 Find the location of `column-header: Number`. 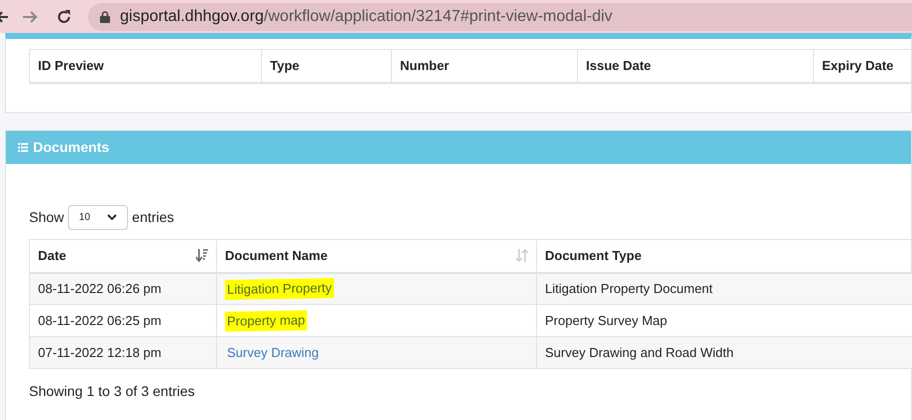

column-header: Number is located at coordinates (485, 66).